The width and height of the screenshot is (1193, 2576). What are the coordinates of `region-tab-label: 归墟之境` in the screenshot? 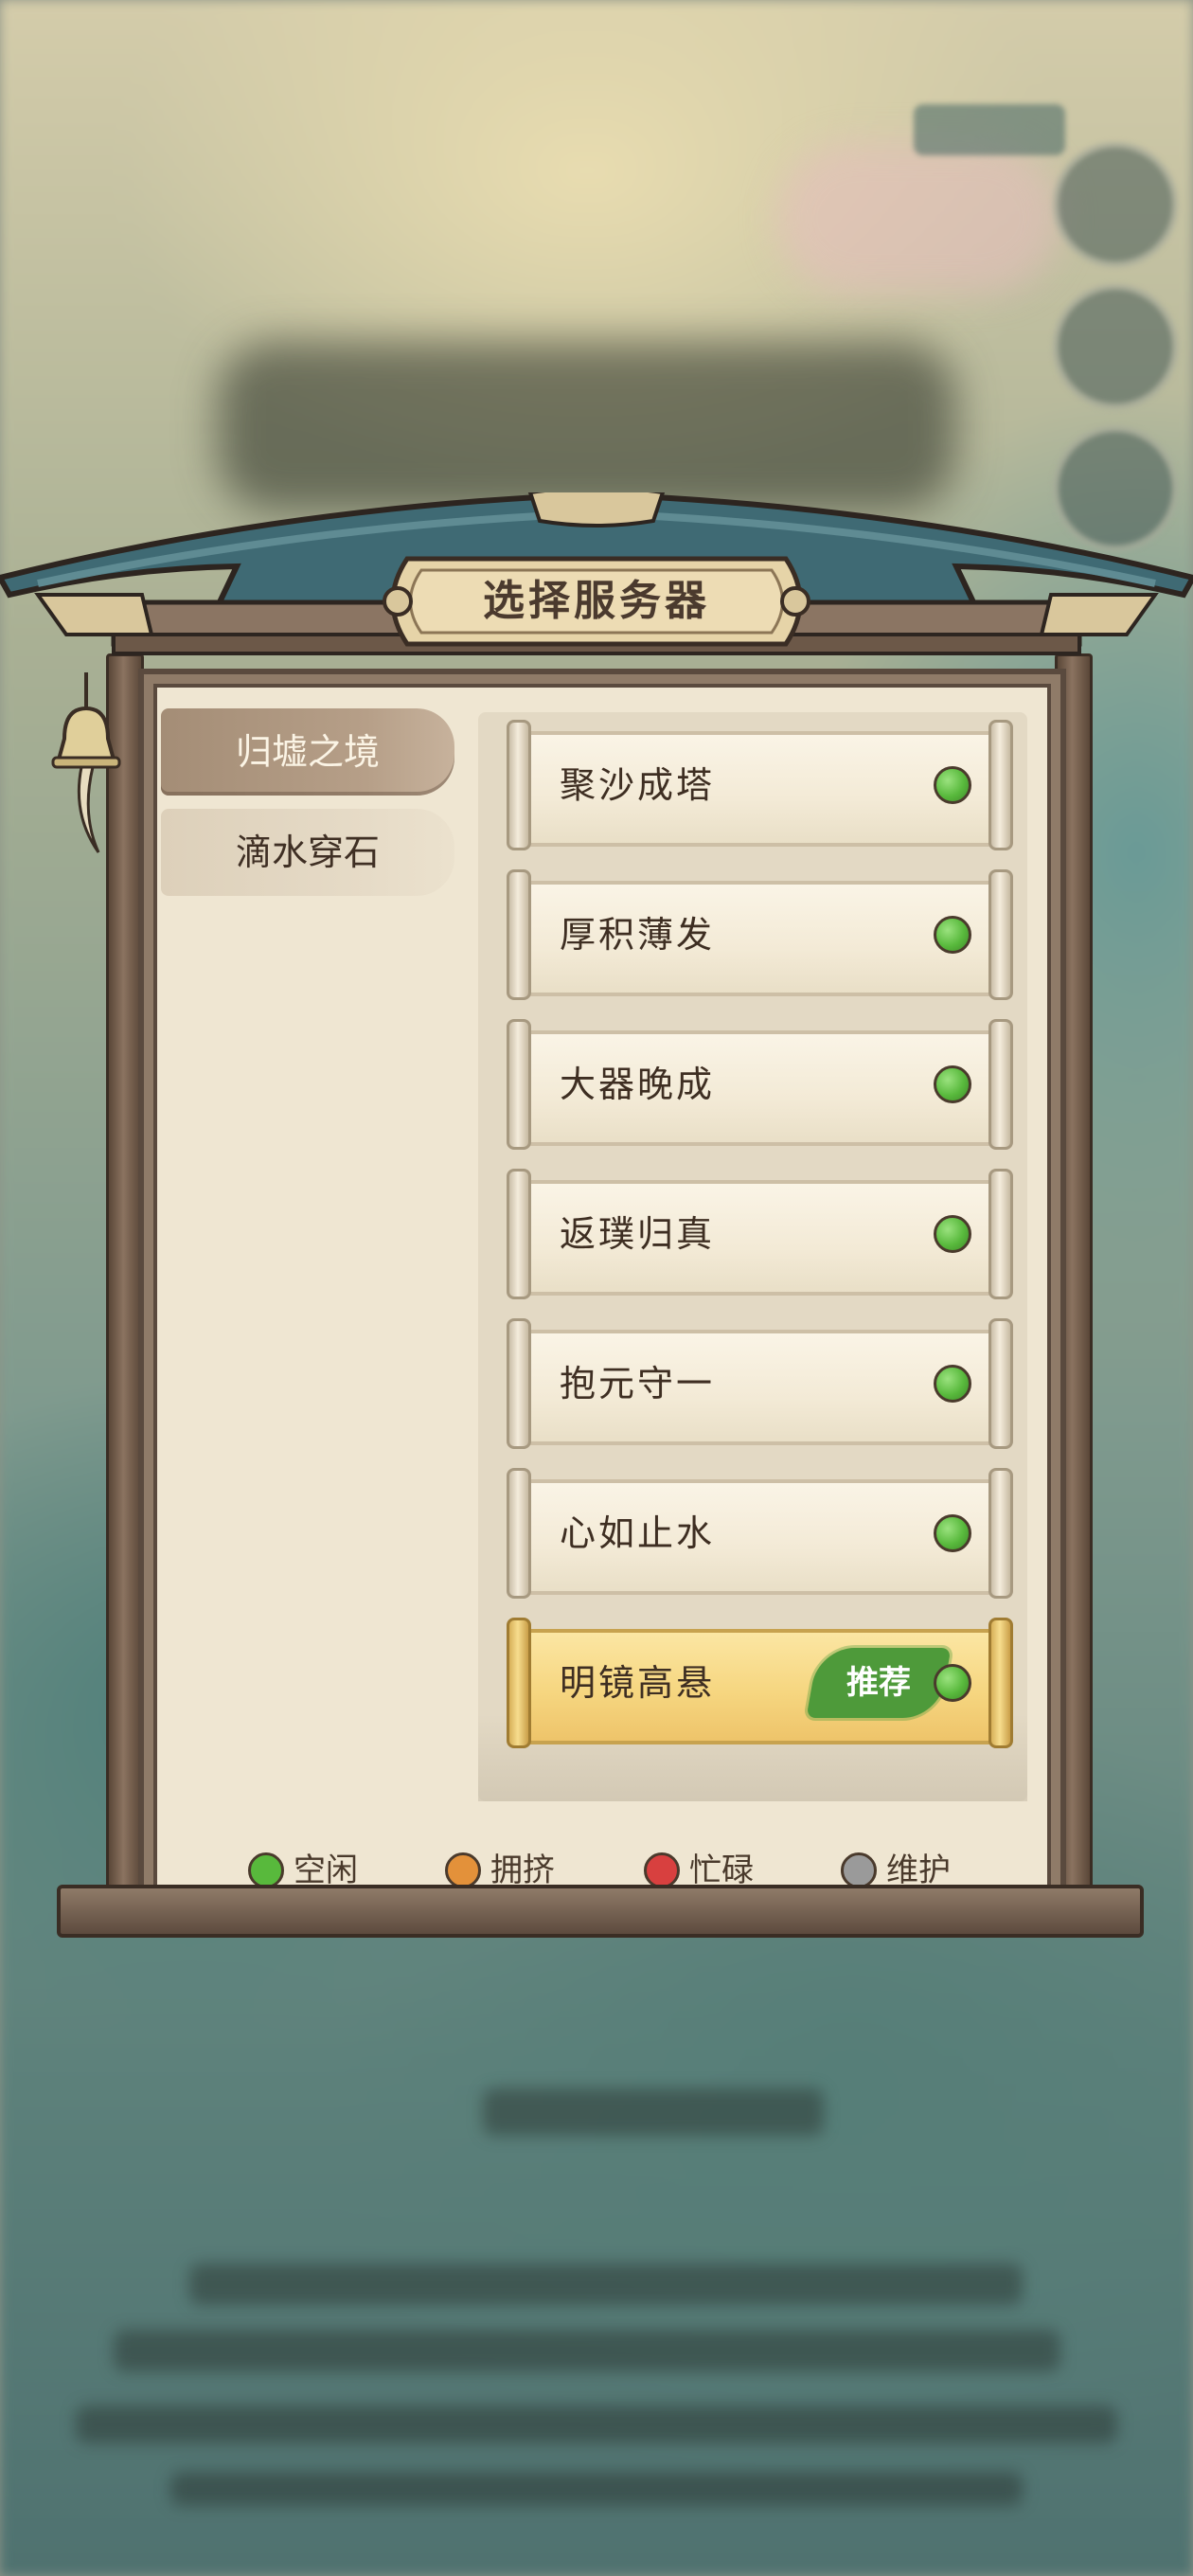 It's located at (307, 752).